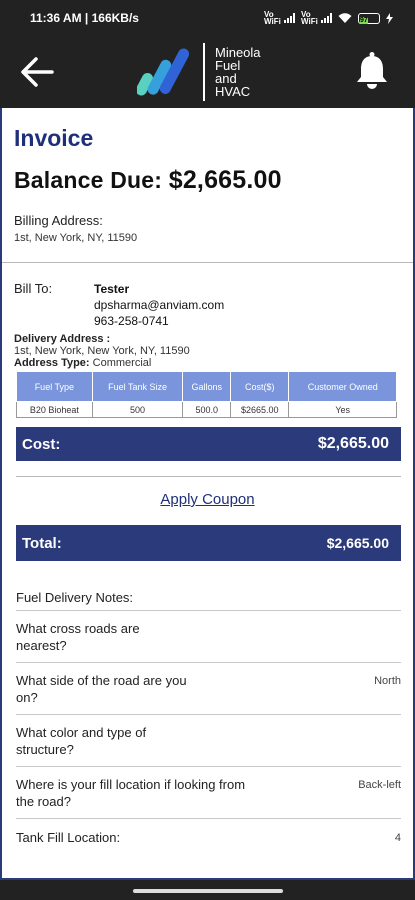 The width and height of the screenshot is (415, 900). Describe the element at coordinates (76, 238) in the screenshot. I see `billing-address-value: 1st, New York, NY, 11590` at that location.